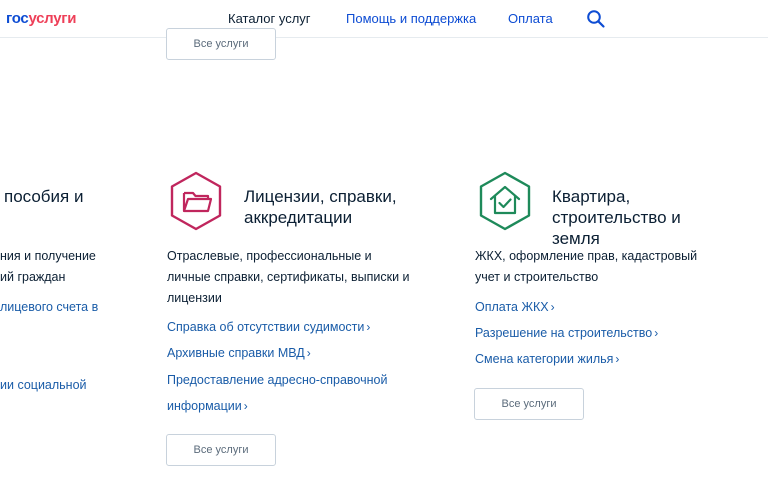  What do you see at coordinates (49, 307) in the screenshot?
I see `service-link: лицевого счета в` at bounding box center [49, 307].